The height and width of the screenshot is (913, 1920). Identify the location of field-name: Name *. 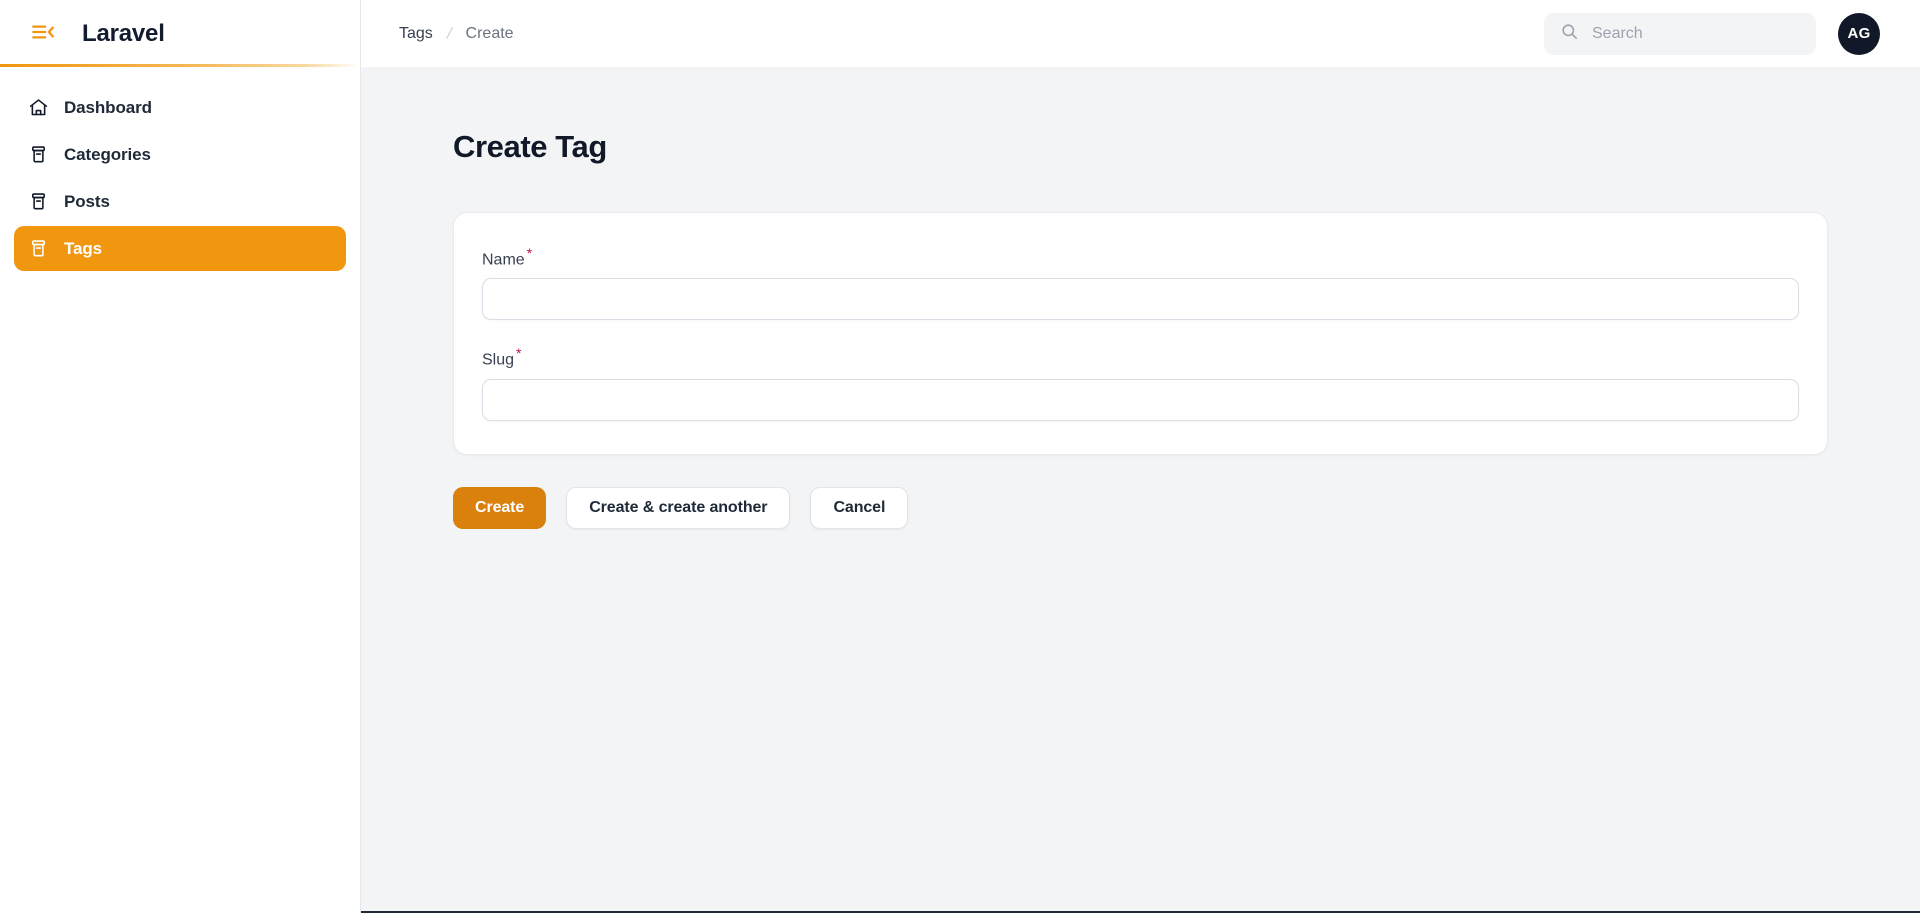
(1140, 283).